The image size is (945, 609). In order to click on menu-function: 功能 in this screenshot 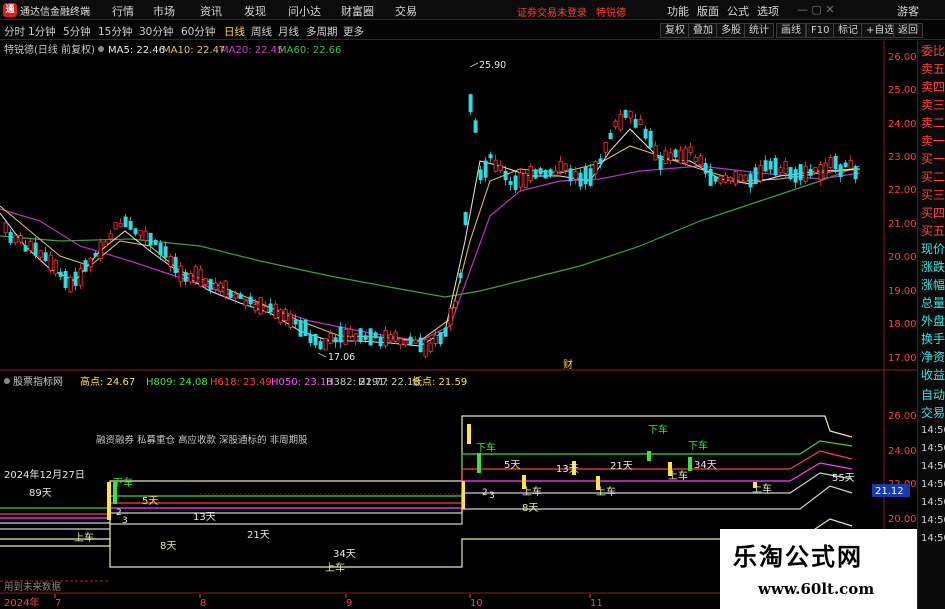, I will do `click(678, 11)`.